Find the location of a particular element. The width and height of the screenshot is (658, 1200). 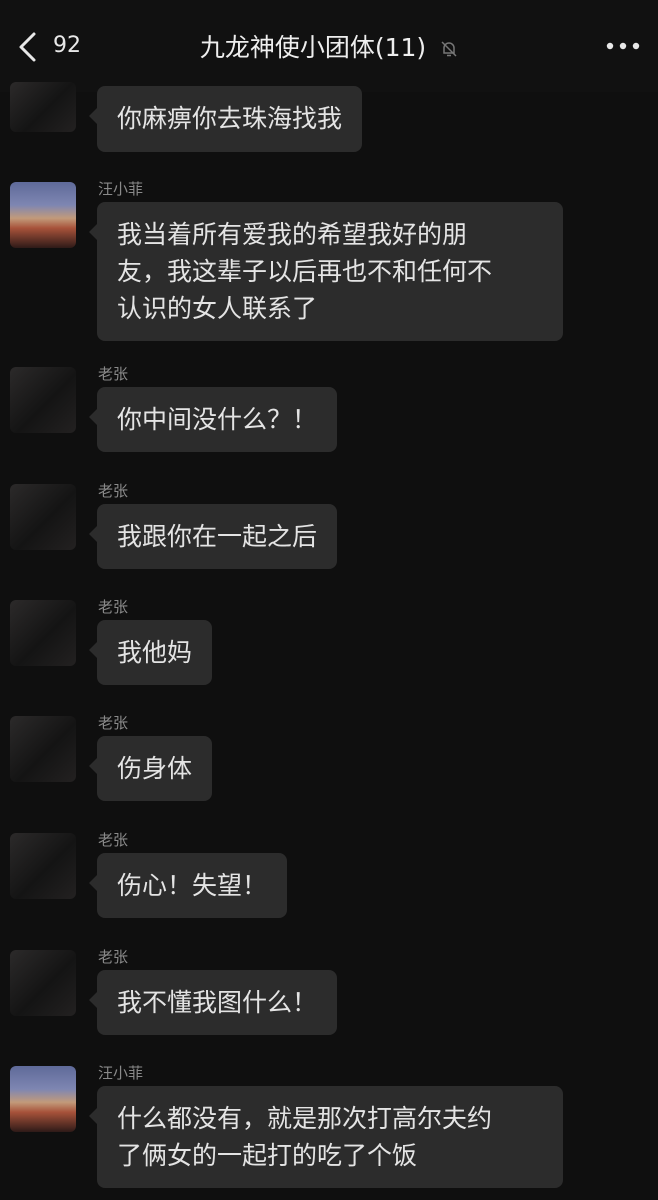

message-row: 老张 伤身体 is located at coordinates (329, 759).